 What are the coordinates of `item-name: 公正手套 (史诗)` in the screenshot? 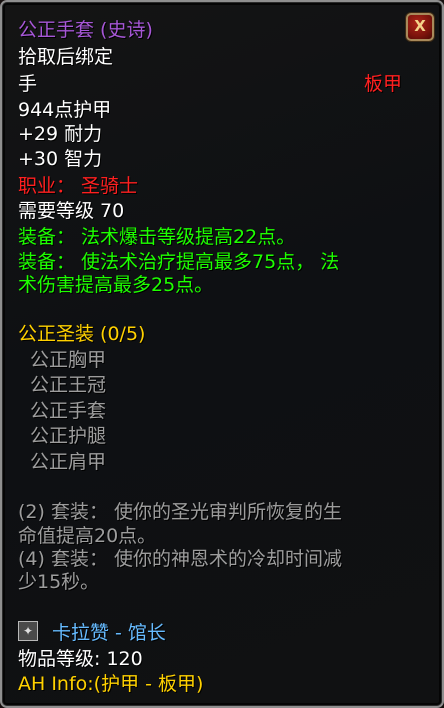 It's located at (85, 30).